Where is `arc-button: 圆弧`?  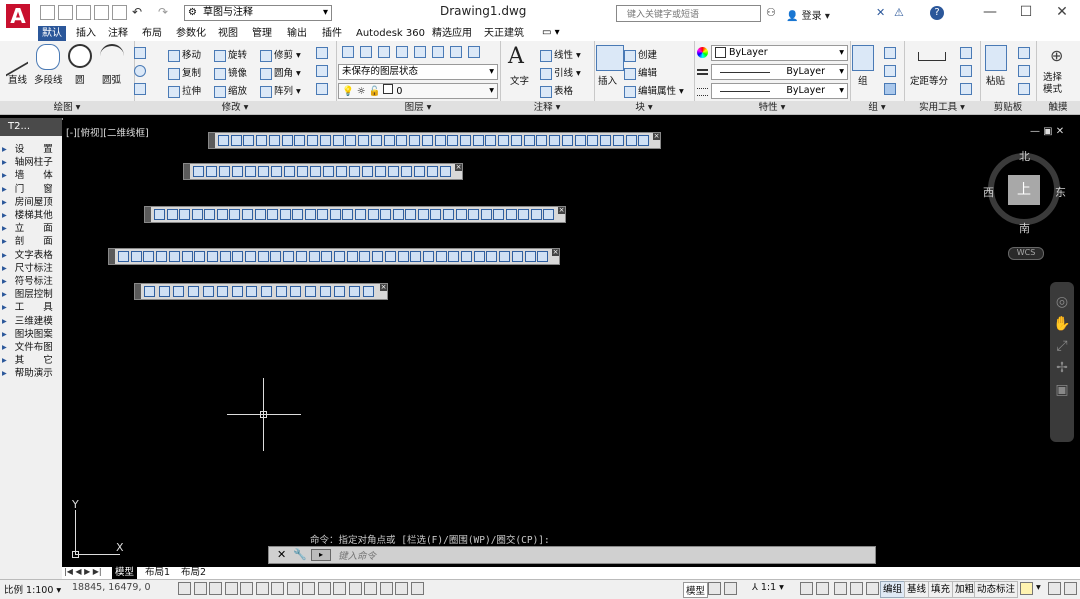
arc-button: 圆弧 is located at coordinates (111, 79).